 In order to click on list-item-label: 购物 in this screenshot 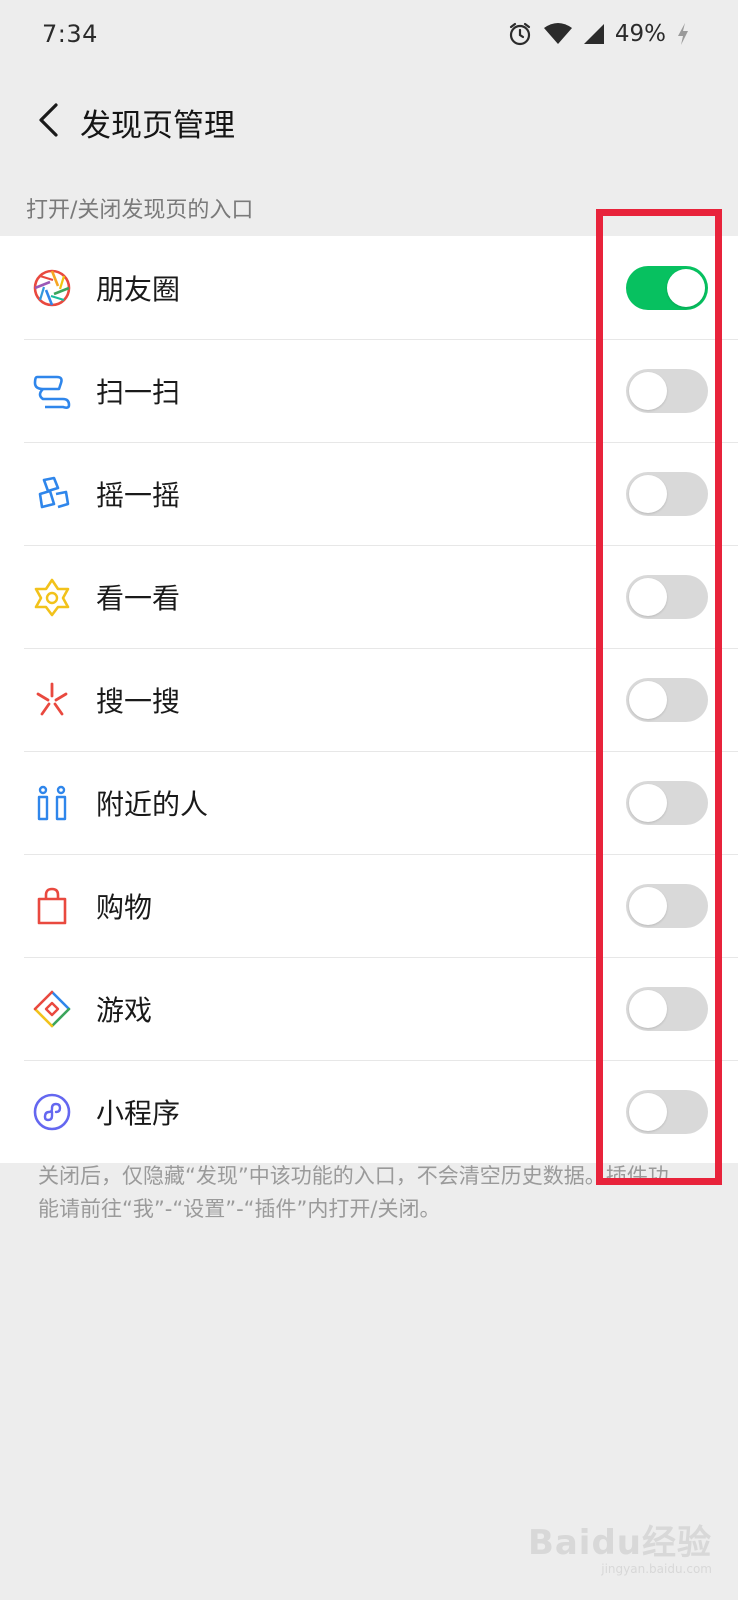, I will do `click(124, 907)`.